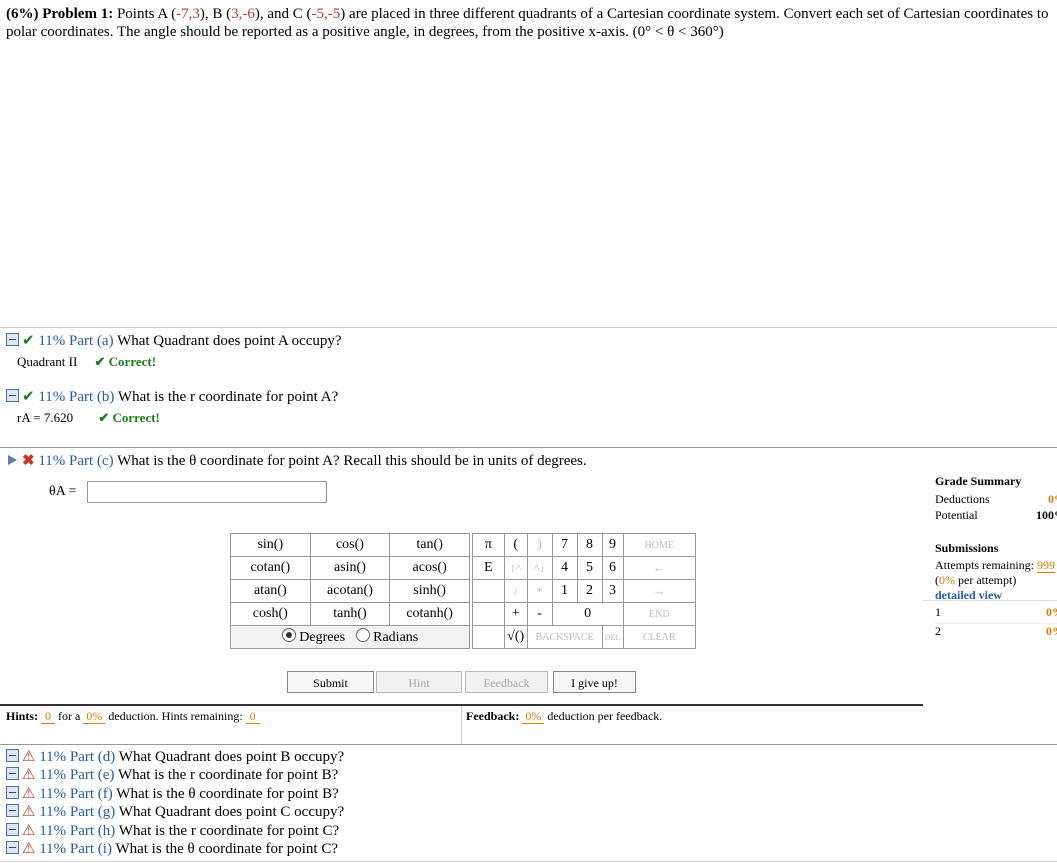 The image size is (1057, 863). What do you see at coordinates (589, 568) in the screenshot?
I see `key-5: 5` at bounding box center [589, 568].